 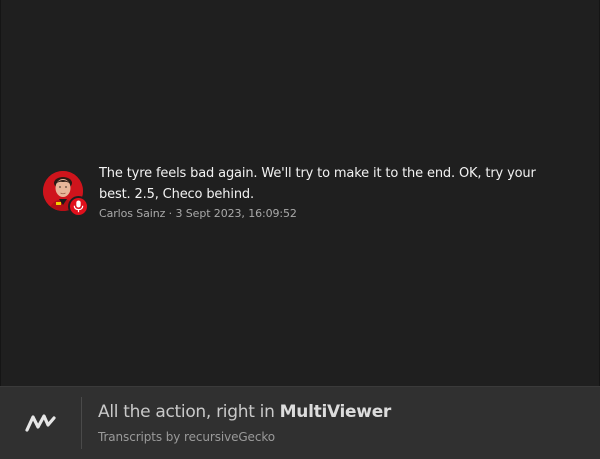 I want to click on multiviewer-logo-icon, so click(x=40, y=423).